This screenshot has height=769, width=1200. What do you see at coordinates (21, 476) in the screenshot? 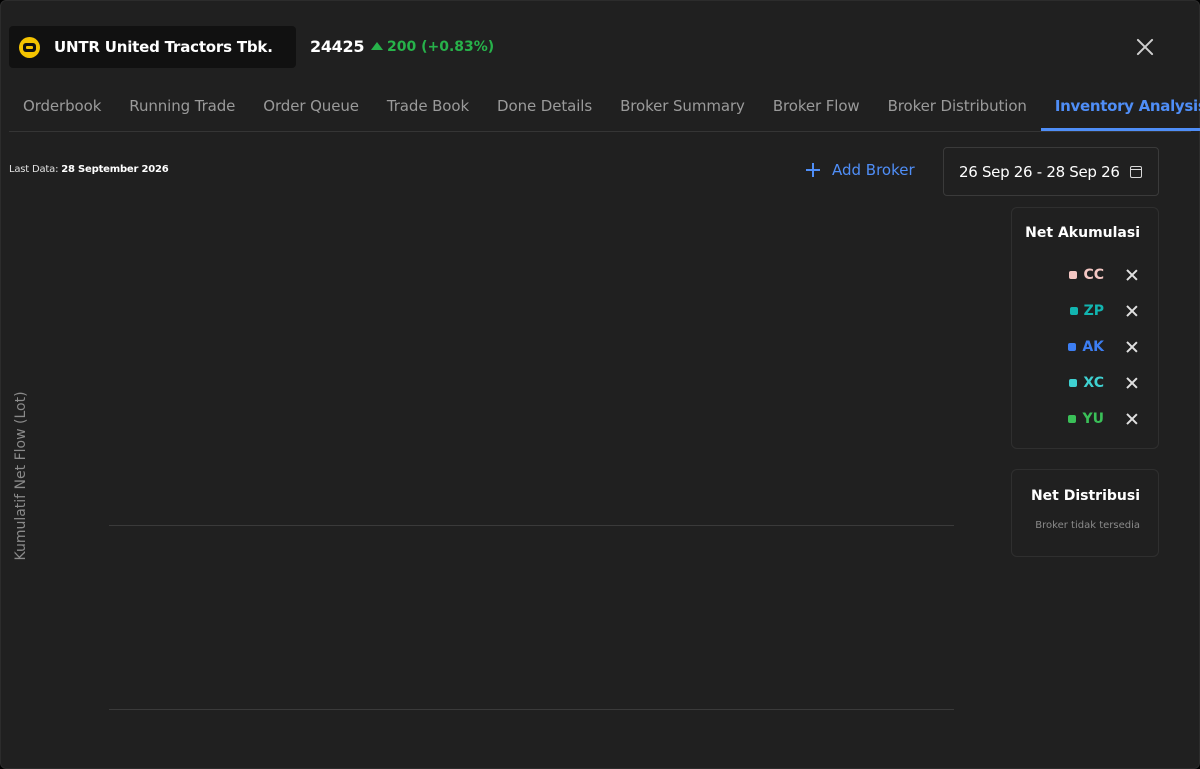
I see `chart-y-axis-label: Kumulatif Net Flow (Lot)` at bounding box center [21, 476].